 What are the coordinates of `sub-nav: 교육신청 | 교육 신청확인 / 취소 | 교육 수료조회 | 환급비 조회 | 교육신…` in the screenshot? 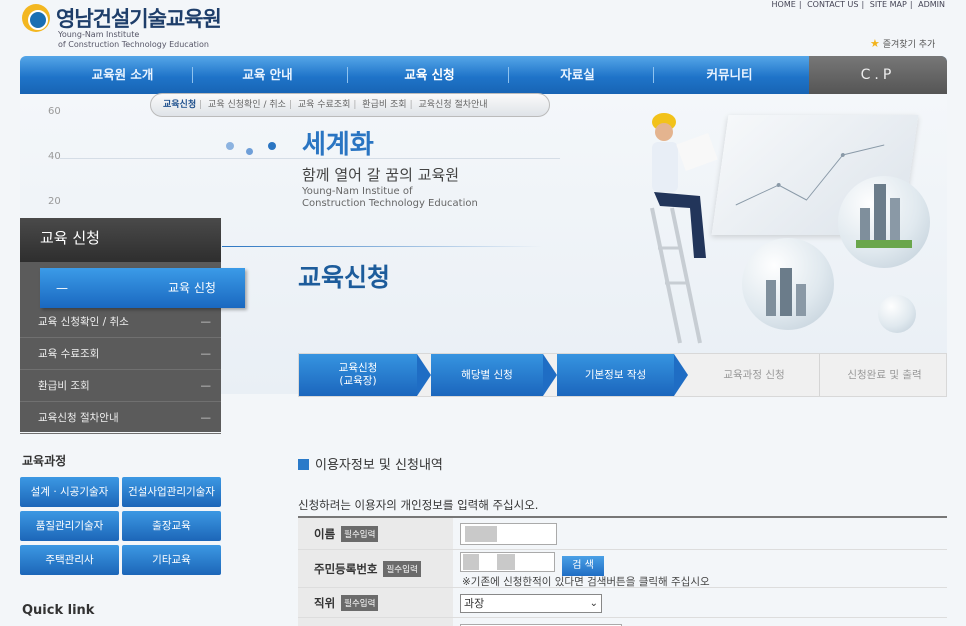 It's located at (350, 105).